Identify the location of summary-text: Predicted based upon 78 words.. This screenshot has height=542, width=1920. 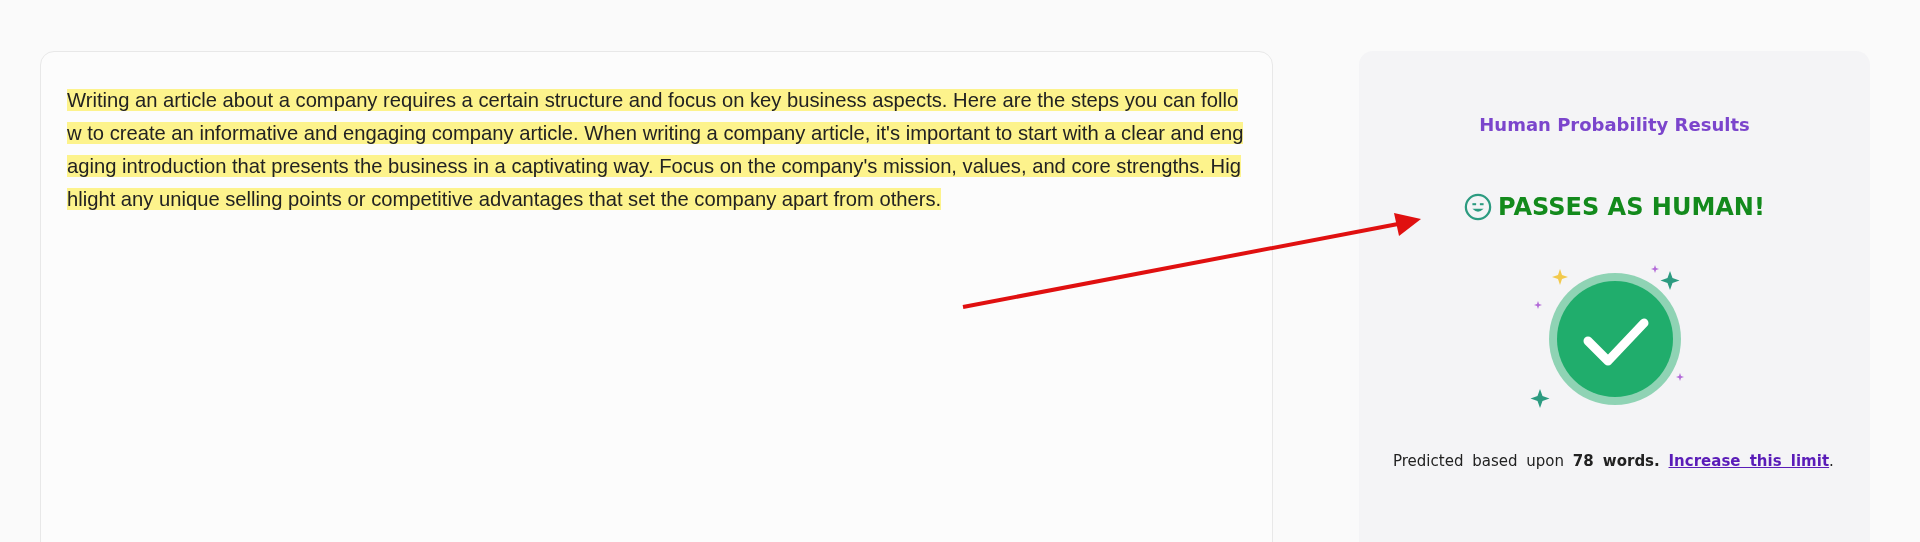
(1526, 461).